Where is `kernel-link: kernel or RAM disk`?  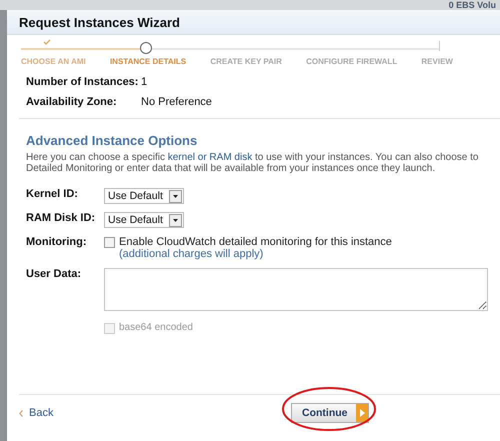 kernel-link: kernel or RAM disk is located at coordinates (210, 157).